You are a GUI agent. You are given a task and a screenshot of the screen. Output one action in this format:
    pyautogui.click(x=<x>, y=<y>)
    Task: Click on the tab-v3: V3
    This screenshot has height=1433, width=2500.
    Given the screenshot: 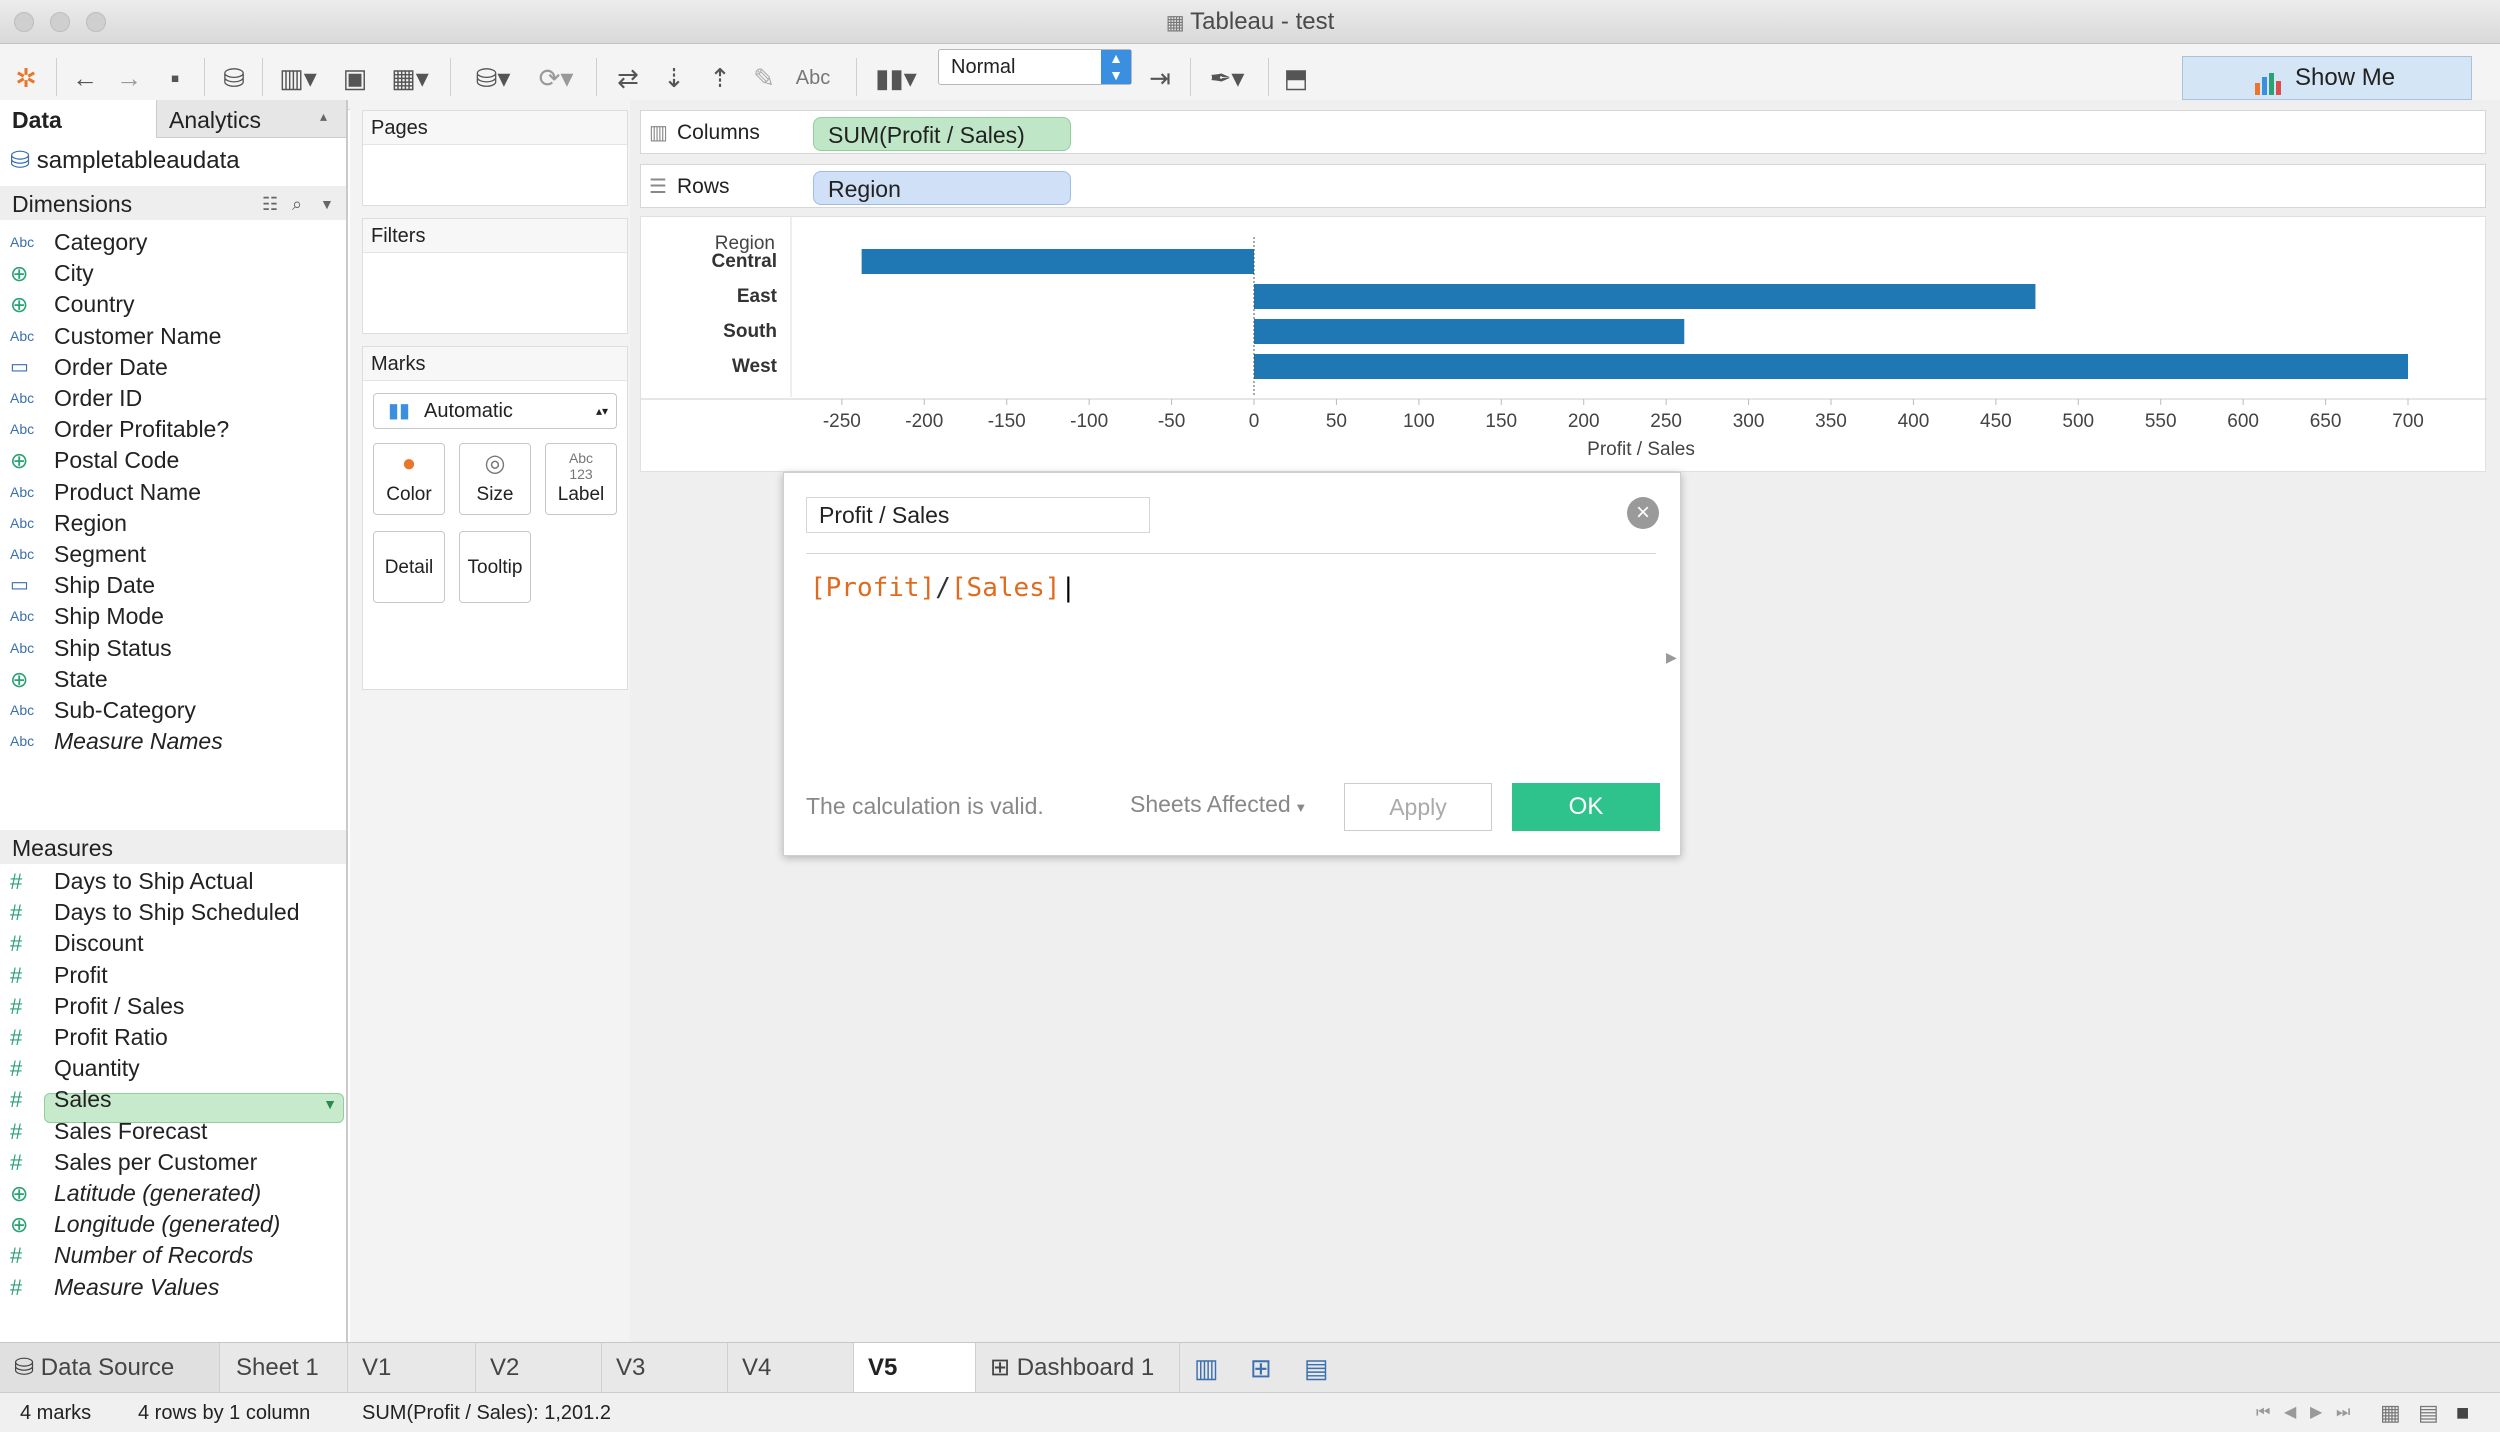 What is the action you would take?
    pyautogui.click(x=665, y=1368)
    